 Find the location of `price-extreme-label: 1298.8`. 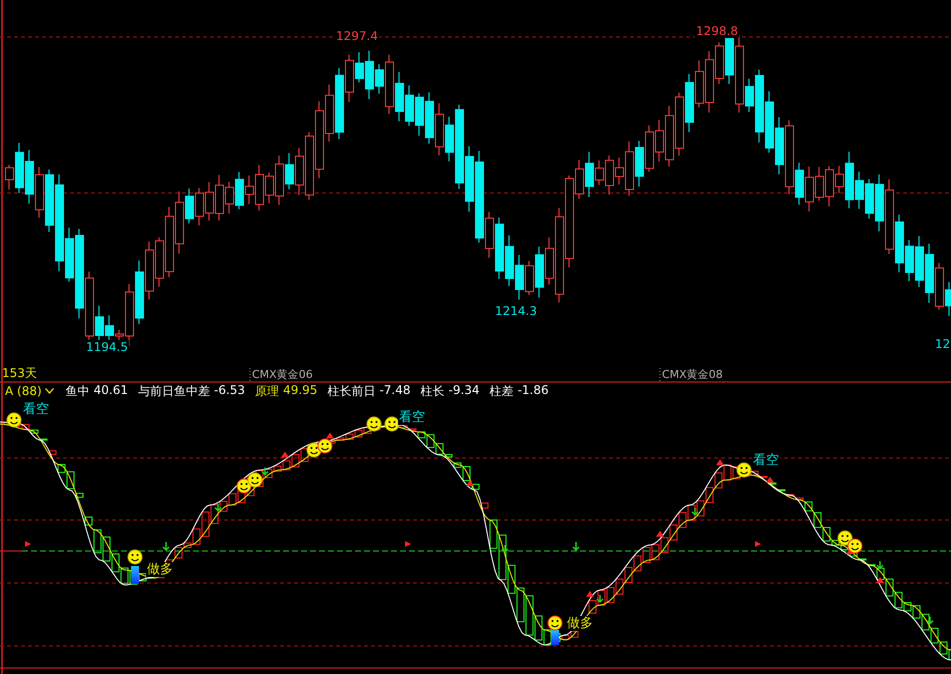

price-extreme-label: 1298.8 is located at coordinates (717, 31).